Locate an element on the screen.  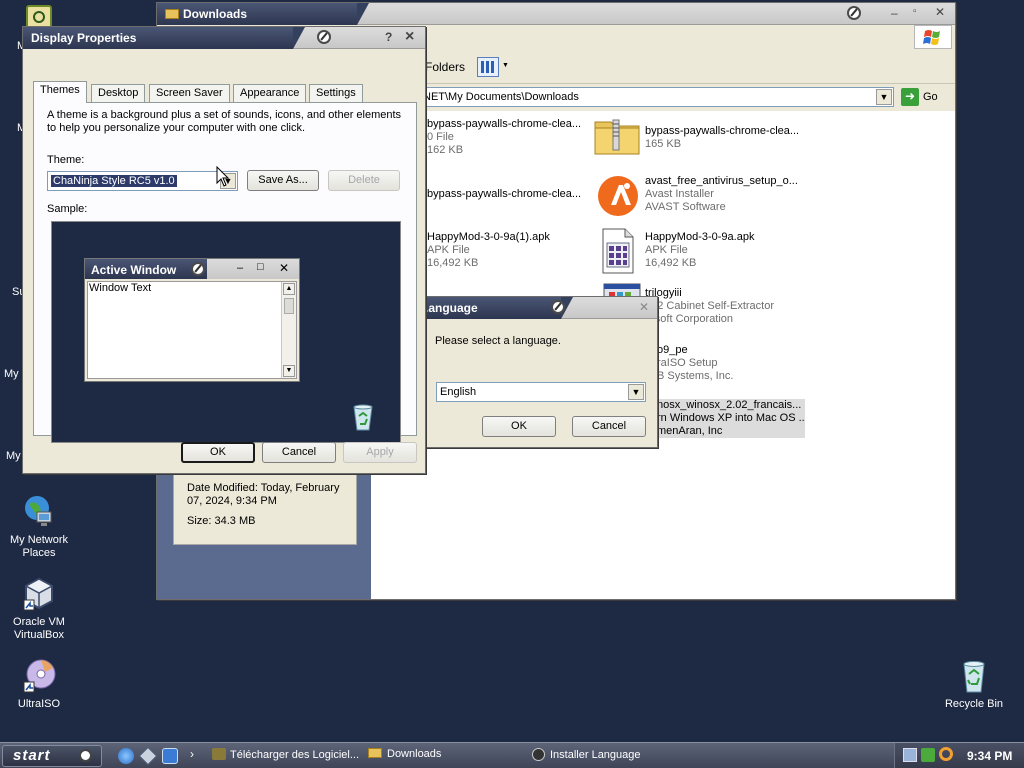
file-type: Avast Installer is located at coordinates (679, 194).